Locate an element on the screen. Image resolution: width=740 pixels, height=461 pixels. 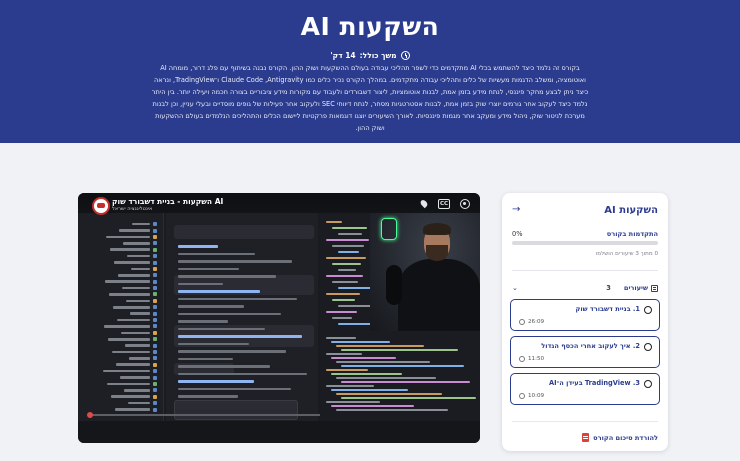
lesson-duration: 26:09 is located at coordinates (536, 322).